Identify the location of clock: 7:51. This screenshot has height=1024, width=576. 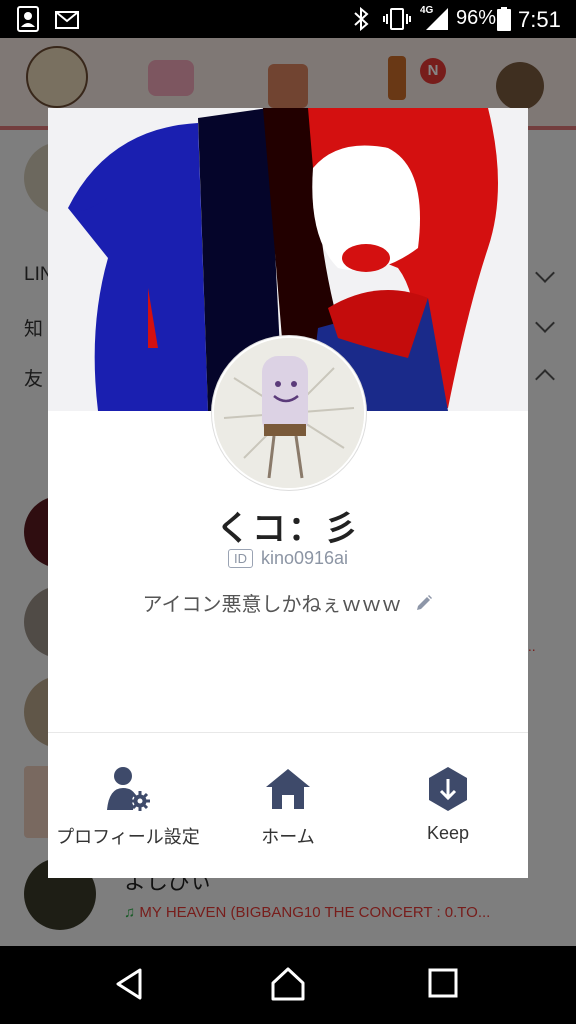
(539, 19).